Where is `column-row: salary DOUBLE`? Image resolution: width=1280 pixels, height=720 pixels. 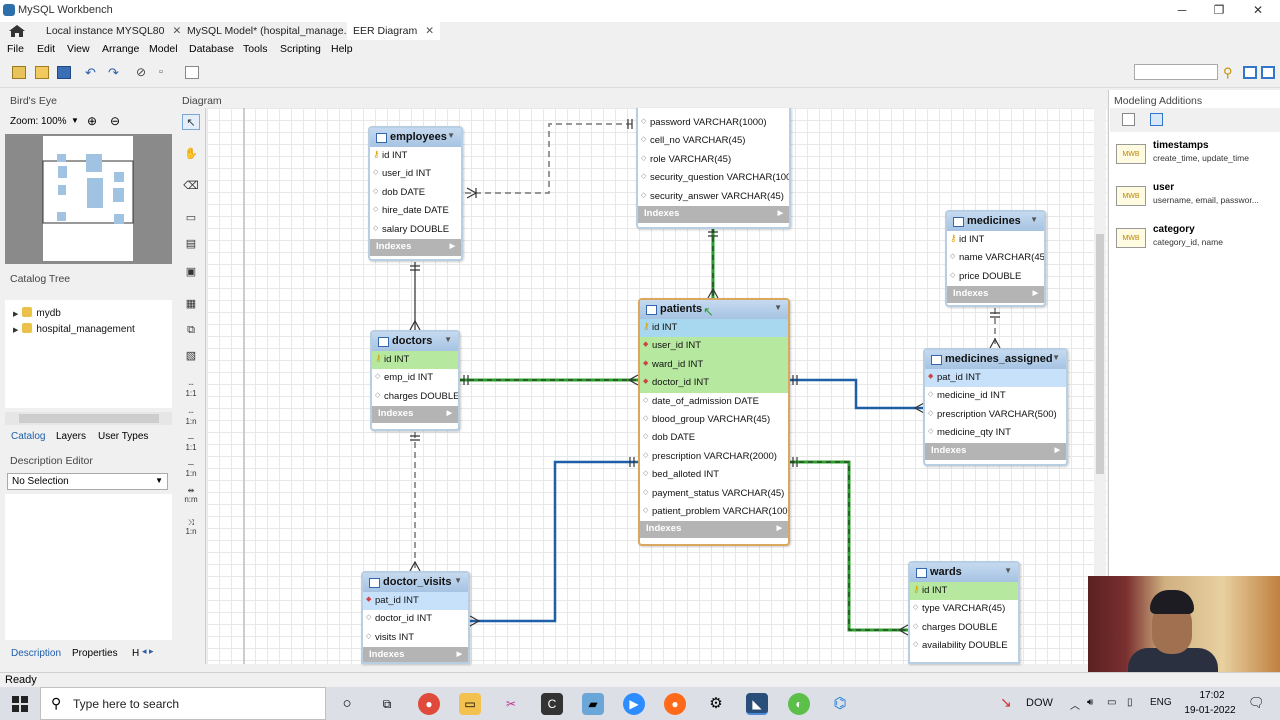 column-row: salary DOUBLE is located at coordinates (415, 230).